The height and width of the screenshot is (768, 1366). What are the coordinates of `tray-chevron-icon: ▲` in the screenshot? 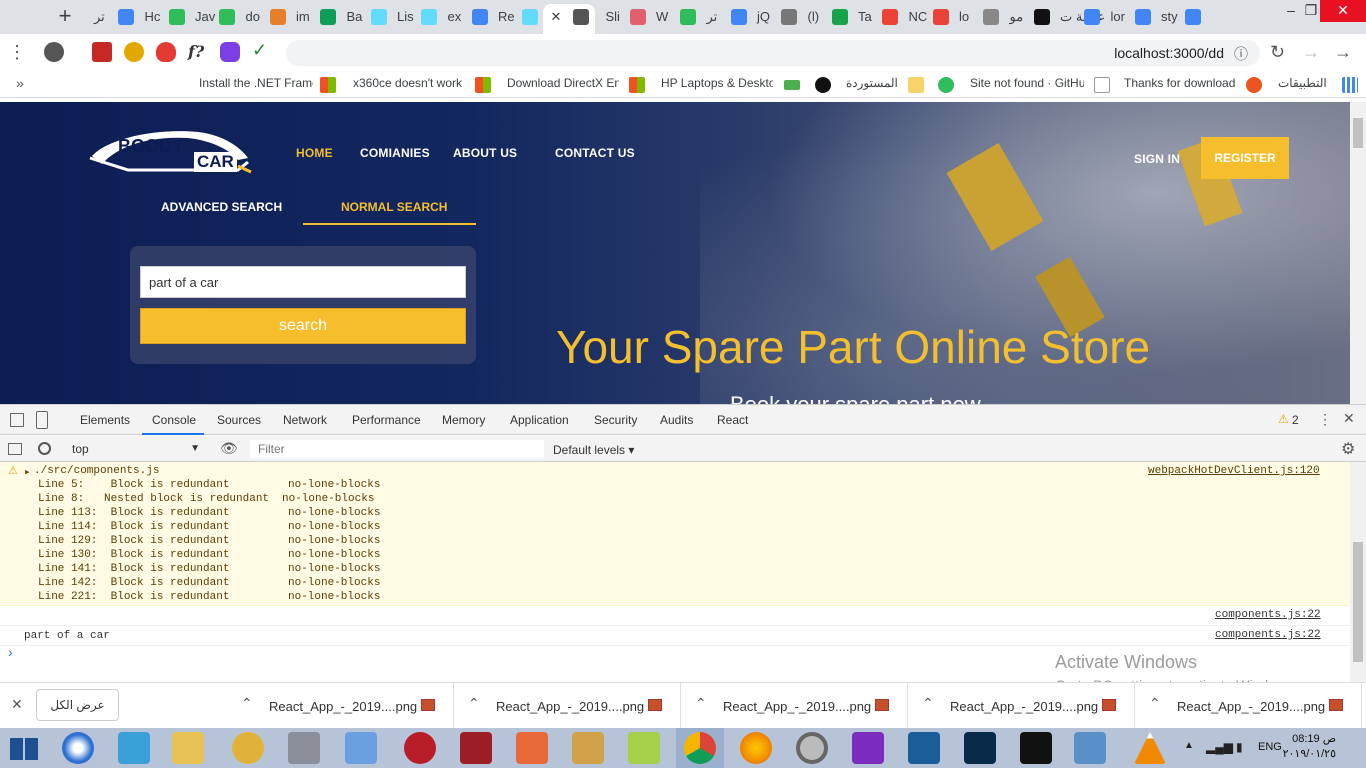 It's located at (1189, 745).